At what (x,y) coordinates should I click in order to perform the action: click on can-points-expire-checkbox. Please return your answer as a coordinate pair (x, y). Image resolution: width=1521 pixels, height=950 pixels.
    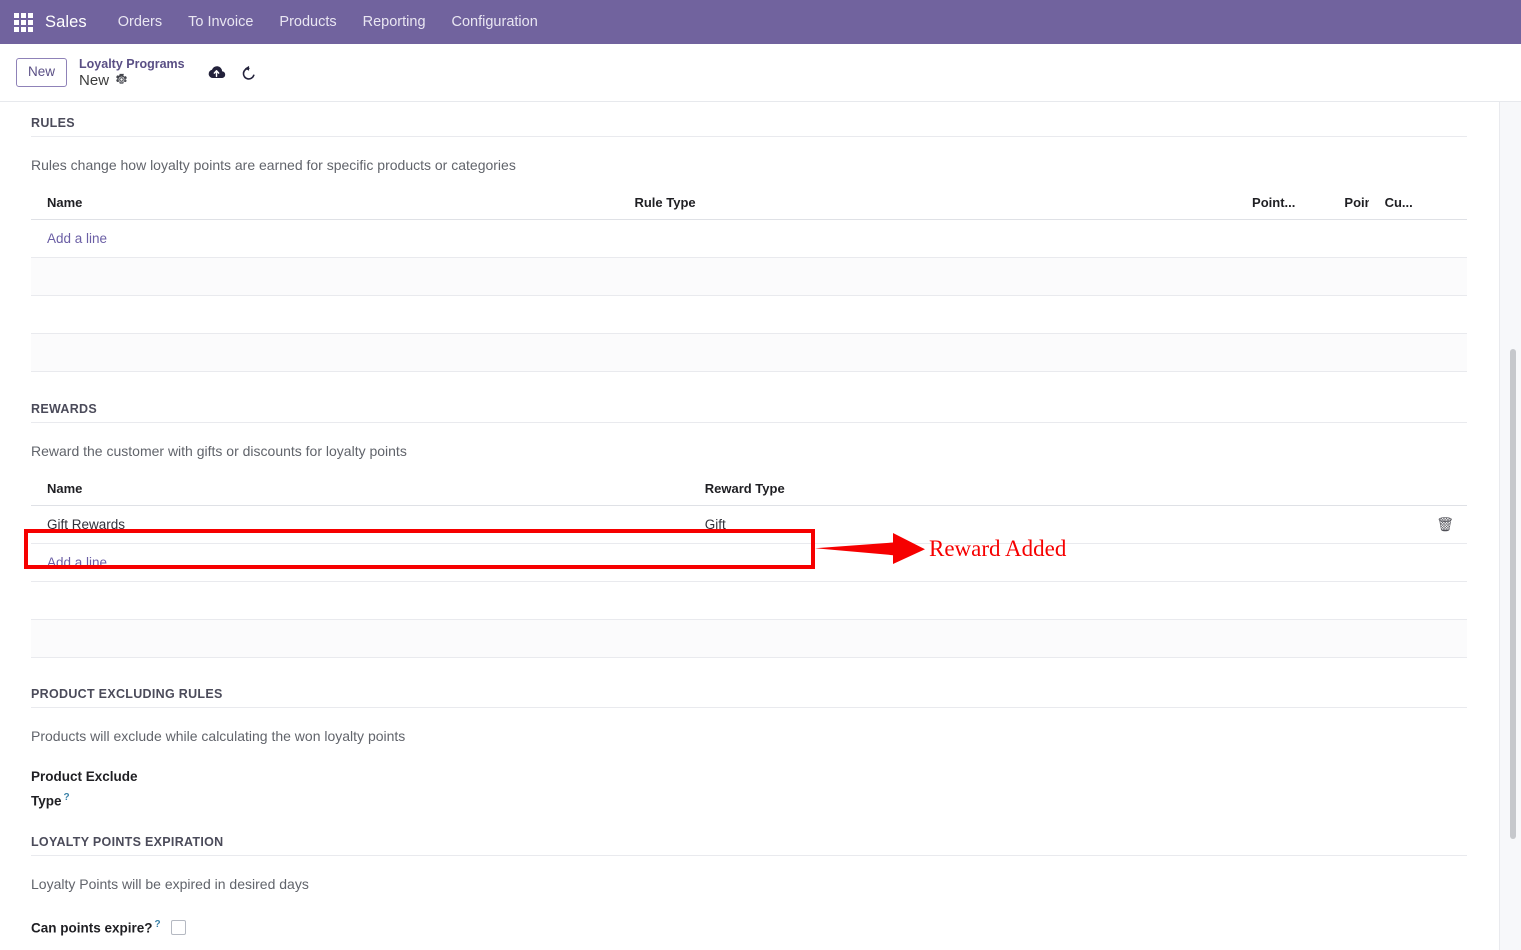
    Looking at the image, I should click on (178, 927).